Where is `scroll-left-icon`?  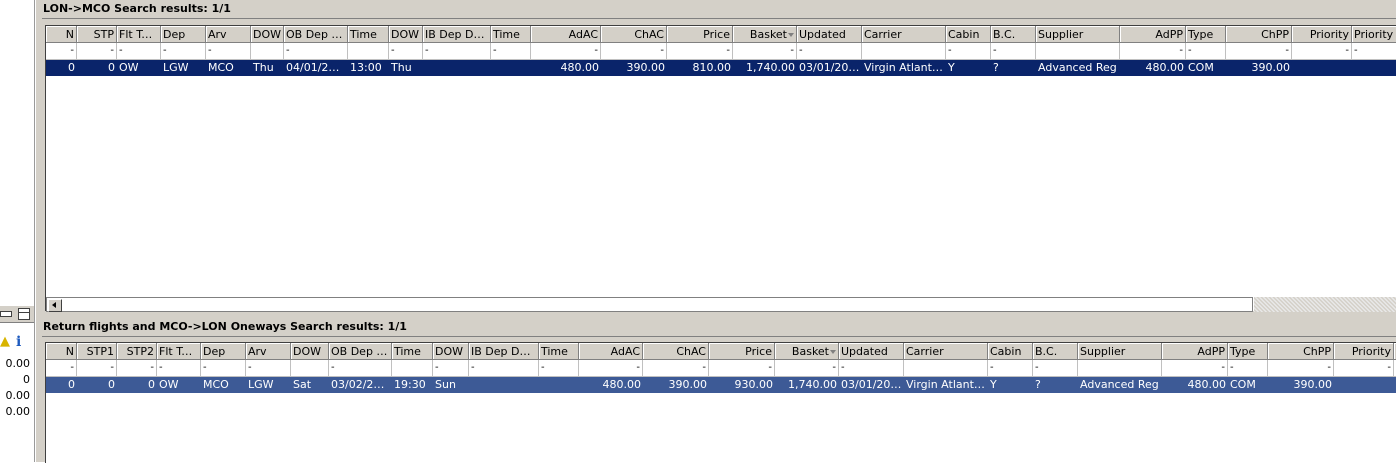
scroll-left-icon is located at coordinates (55, 305).